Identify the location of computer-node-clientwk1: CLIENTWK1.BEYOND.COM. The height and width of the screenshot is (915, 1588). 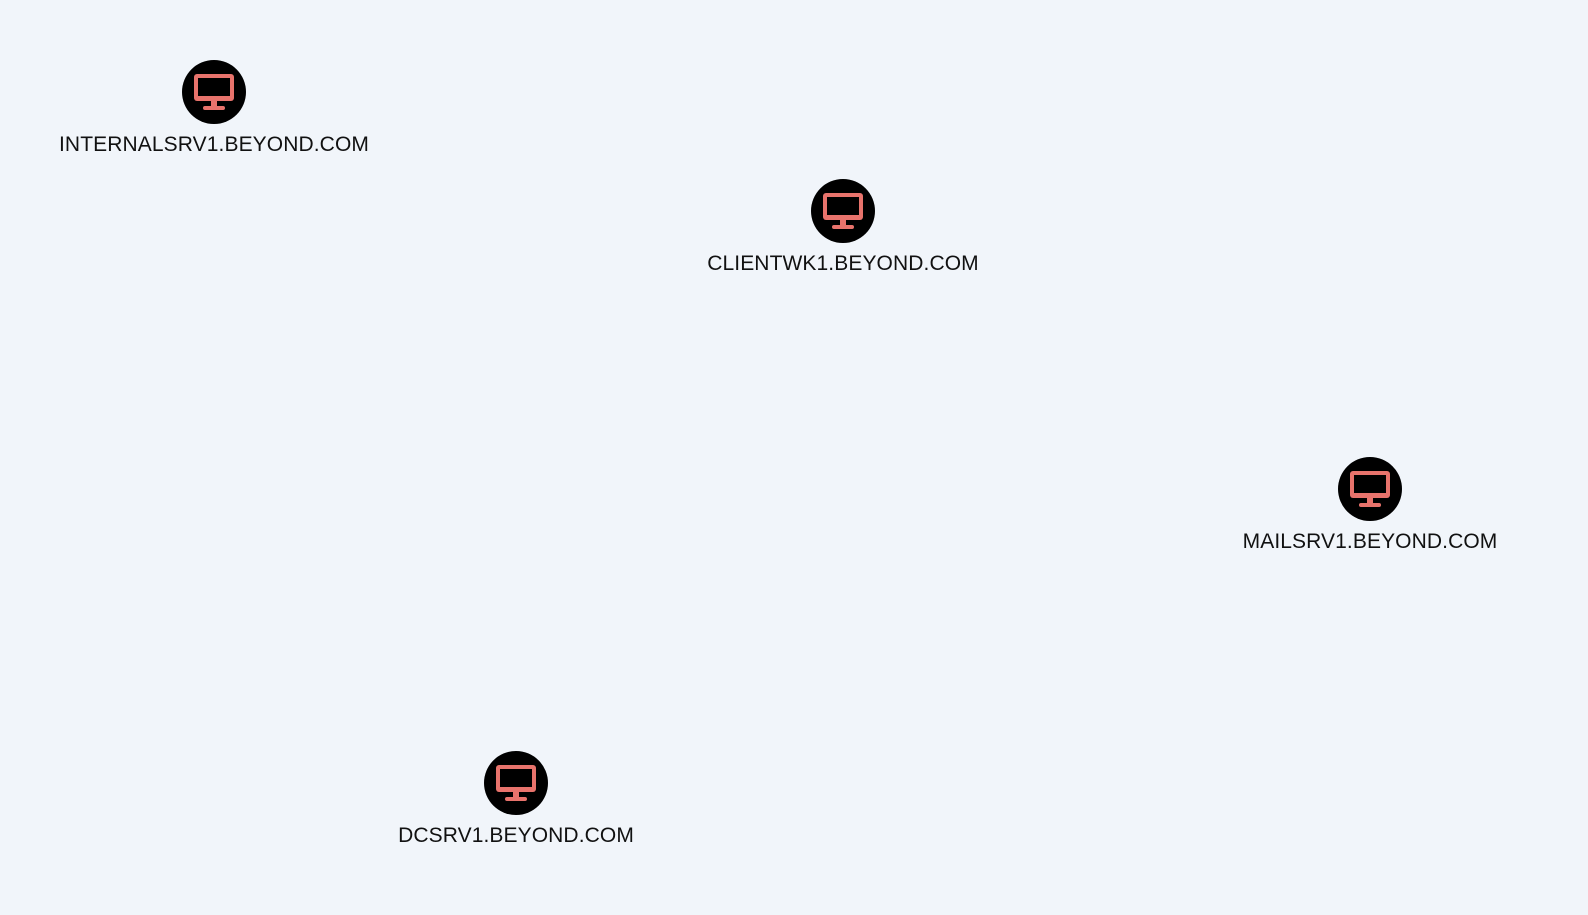
(843, 229).